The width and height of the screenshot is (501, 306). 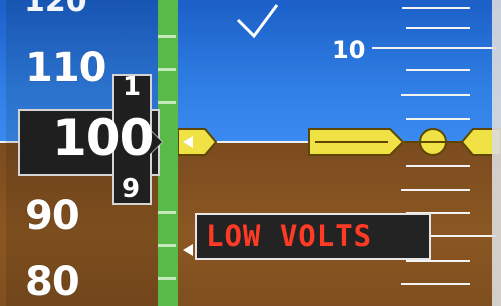 I want to click on airspeed-rolling-upper-digit: 1, so click(x=132, y=87).